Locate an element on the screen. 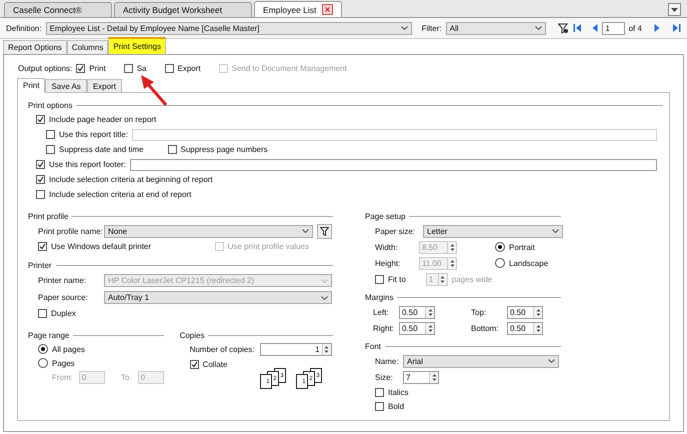 The image size is (687, 434). checkbox-label: Fit to is located at coordinates (397, 279).